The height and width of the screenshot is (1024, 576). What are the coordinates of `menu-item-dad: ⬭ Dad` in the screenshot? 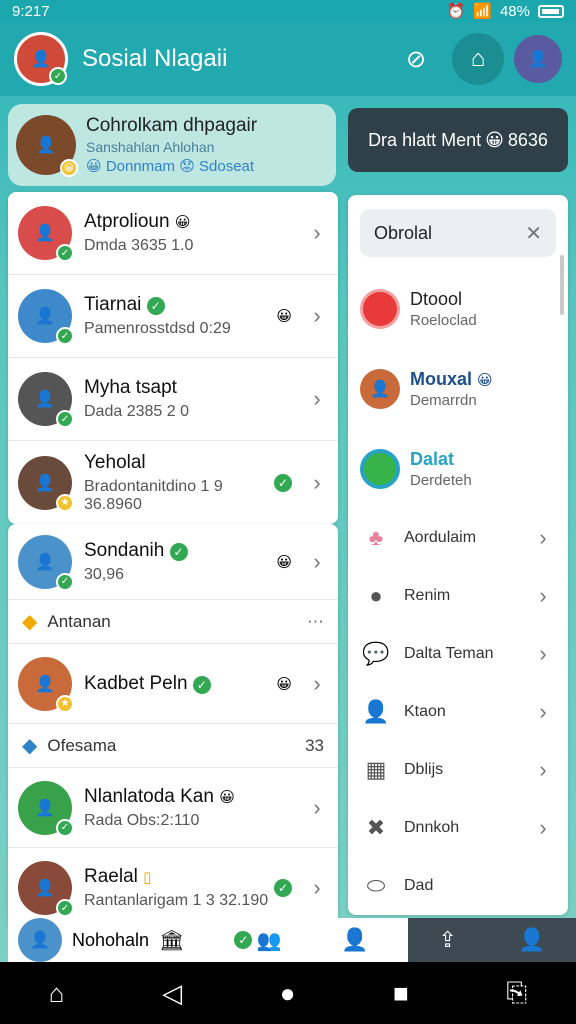 It's located at (458, 886).